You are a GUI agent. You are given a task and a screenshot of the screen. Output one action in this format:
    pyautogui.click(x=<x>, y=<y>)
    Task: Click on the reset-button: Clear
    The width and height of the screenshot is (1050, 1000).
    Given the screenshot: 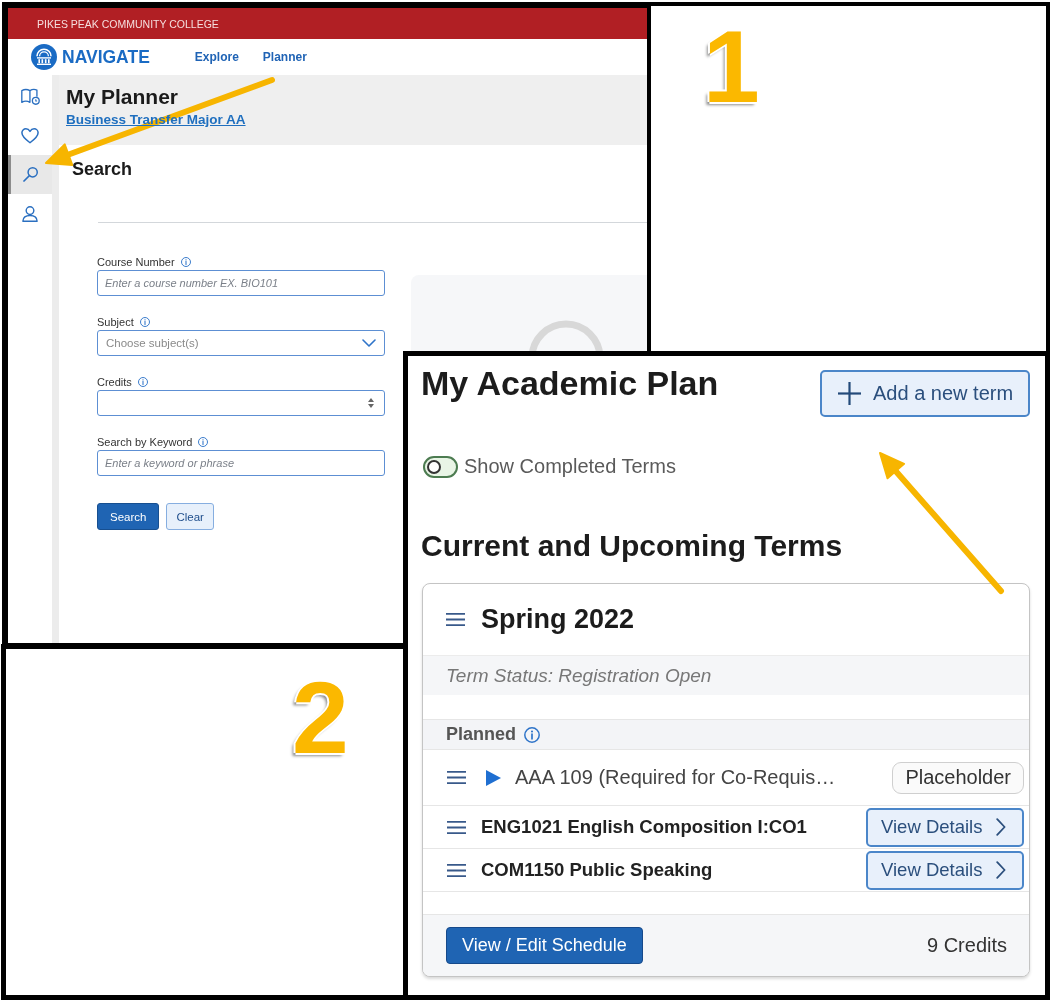 What is the action you would take?
    pyautogui.click(x=190, y=516)
    